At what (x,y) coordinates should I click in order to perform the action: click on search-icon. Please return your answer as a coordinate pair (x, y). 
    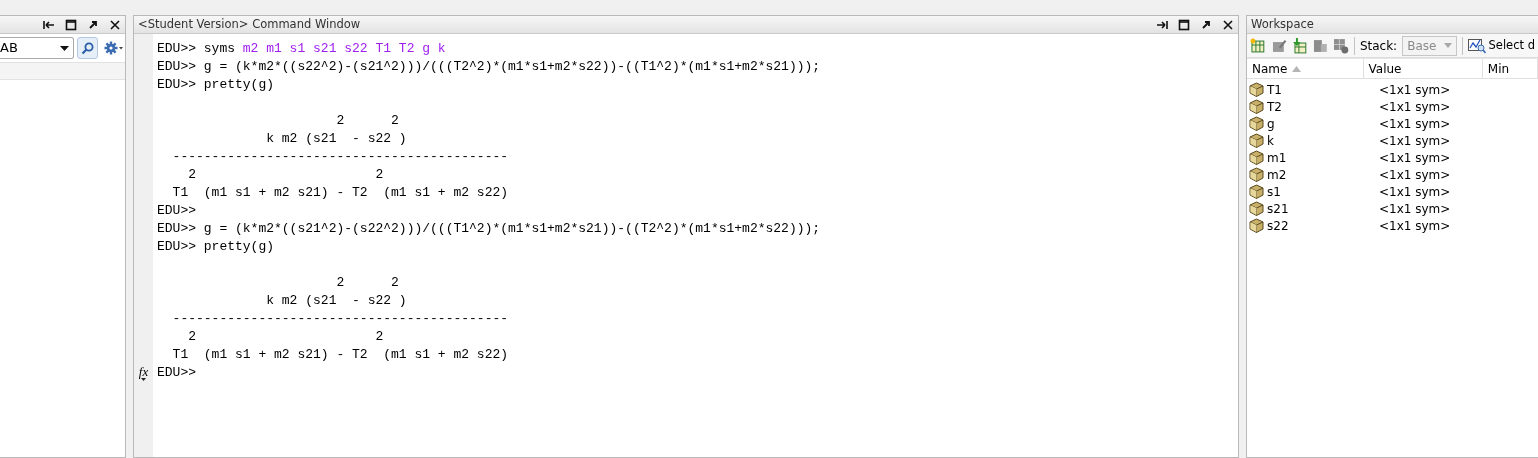
    Looking at the image, I should click on (87, 48).